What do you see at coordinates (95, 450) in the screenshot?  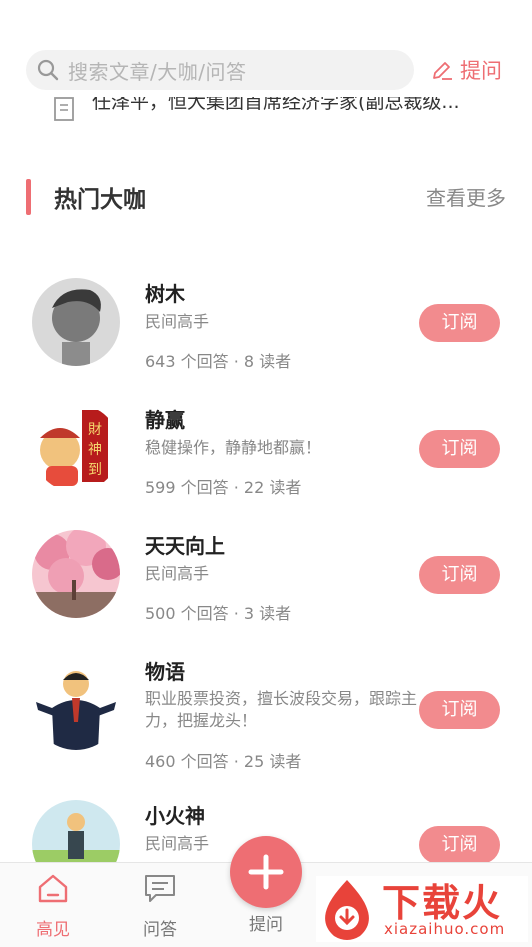 I see `fortune-char-2: 神` at bounding box center [95, 450].